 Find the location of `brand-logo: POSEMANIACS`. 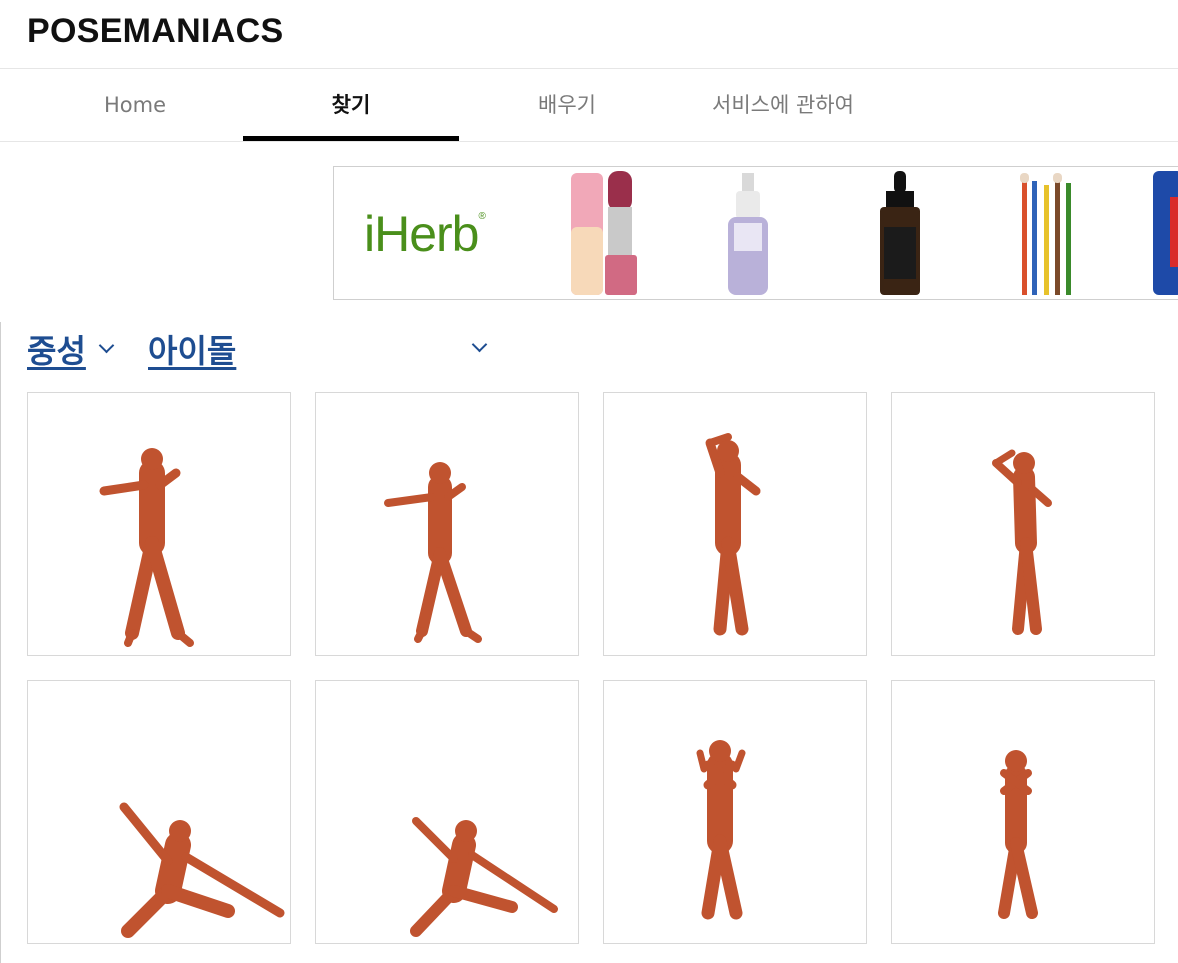

brand-logo: POSEMANIACS is located at coordinates (155, 31).